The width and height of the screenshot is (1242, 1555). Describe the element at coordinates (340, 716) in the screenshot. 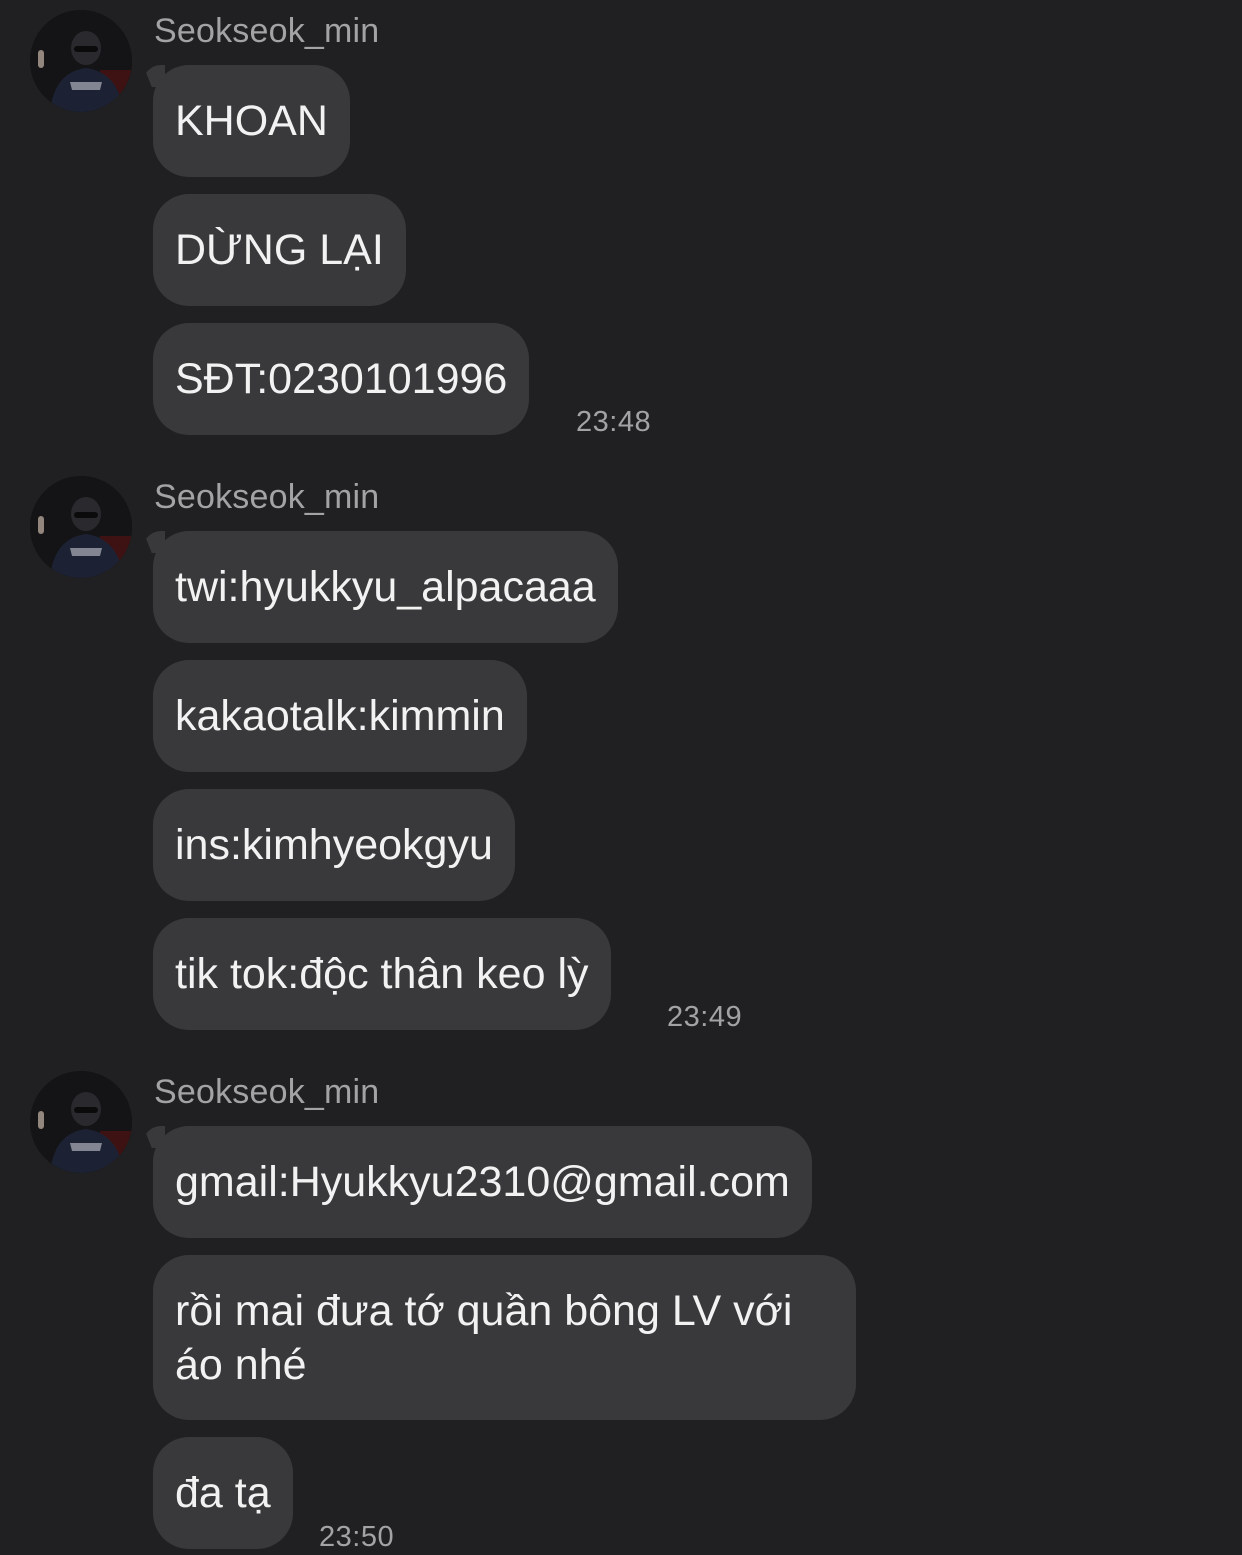

I see `message-bubble: kakaotalk:kimmin` at that location.